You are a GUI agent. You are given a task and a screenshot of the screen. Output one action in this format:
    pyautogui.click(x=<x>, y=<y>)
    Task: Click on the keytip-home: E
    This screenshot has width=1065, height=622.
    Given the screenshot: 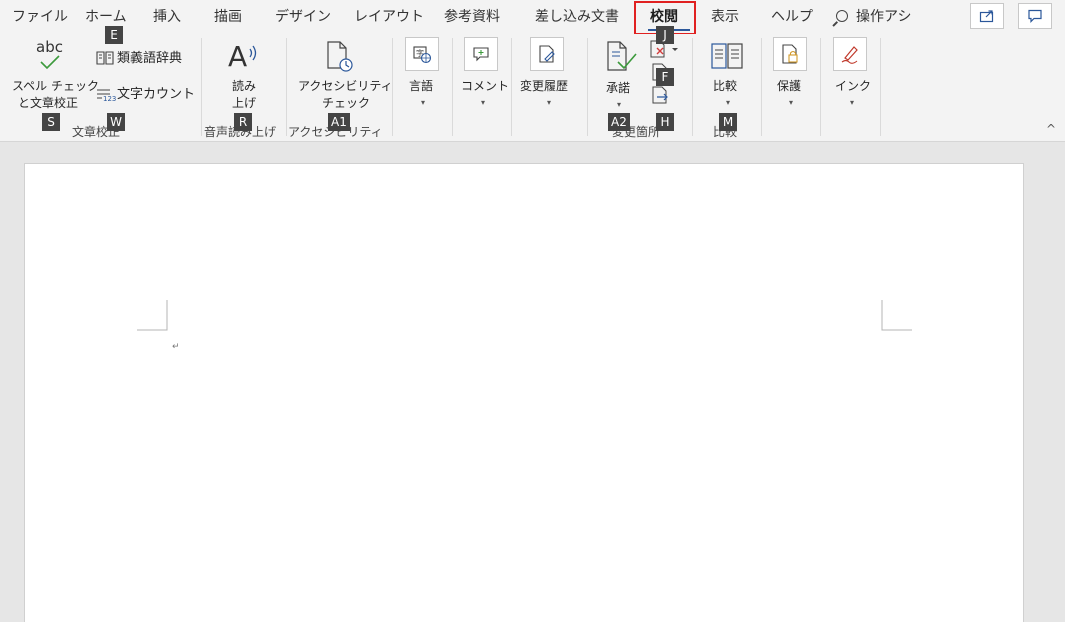 What is the action you would take?
    pyautogui.click(x=114, y=35)
    